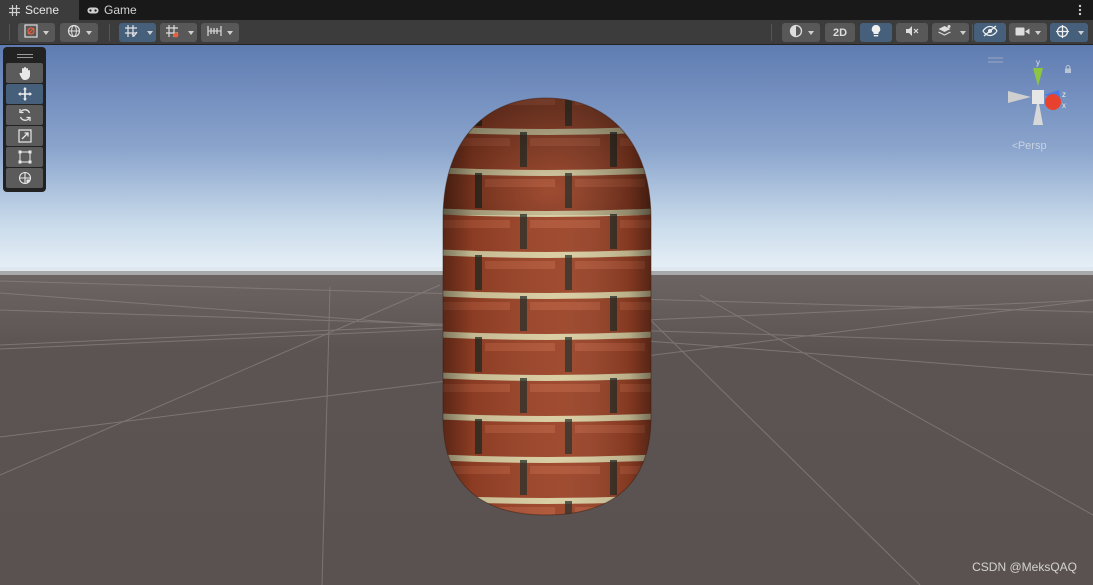 This screenshot has width=1093, height=585. I want to click on camera-settings-dropdown, so click(1028, 32).